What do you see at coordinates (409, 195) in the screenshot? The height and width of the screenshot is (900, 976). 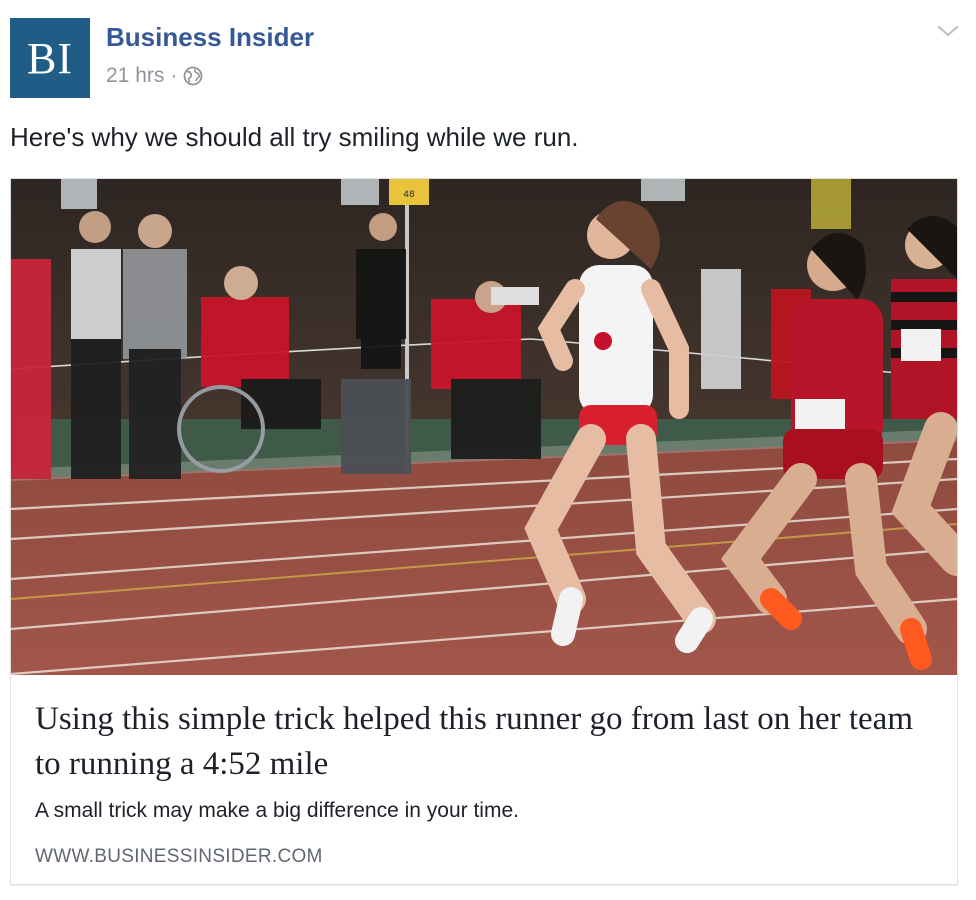 I see `scoreboard-sign: 48` at bounding box center [409, 195].